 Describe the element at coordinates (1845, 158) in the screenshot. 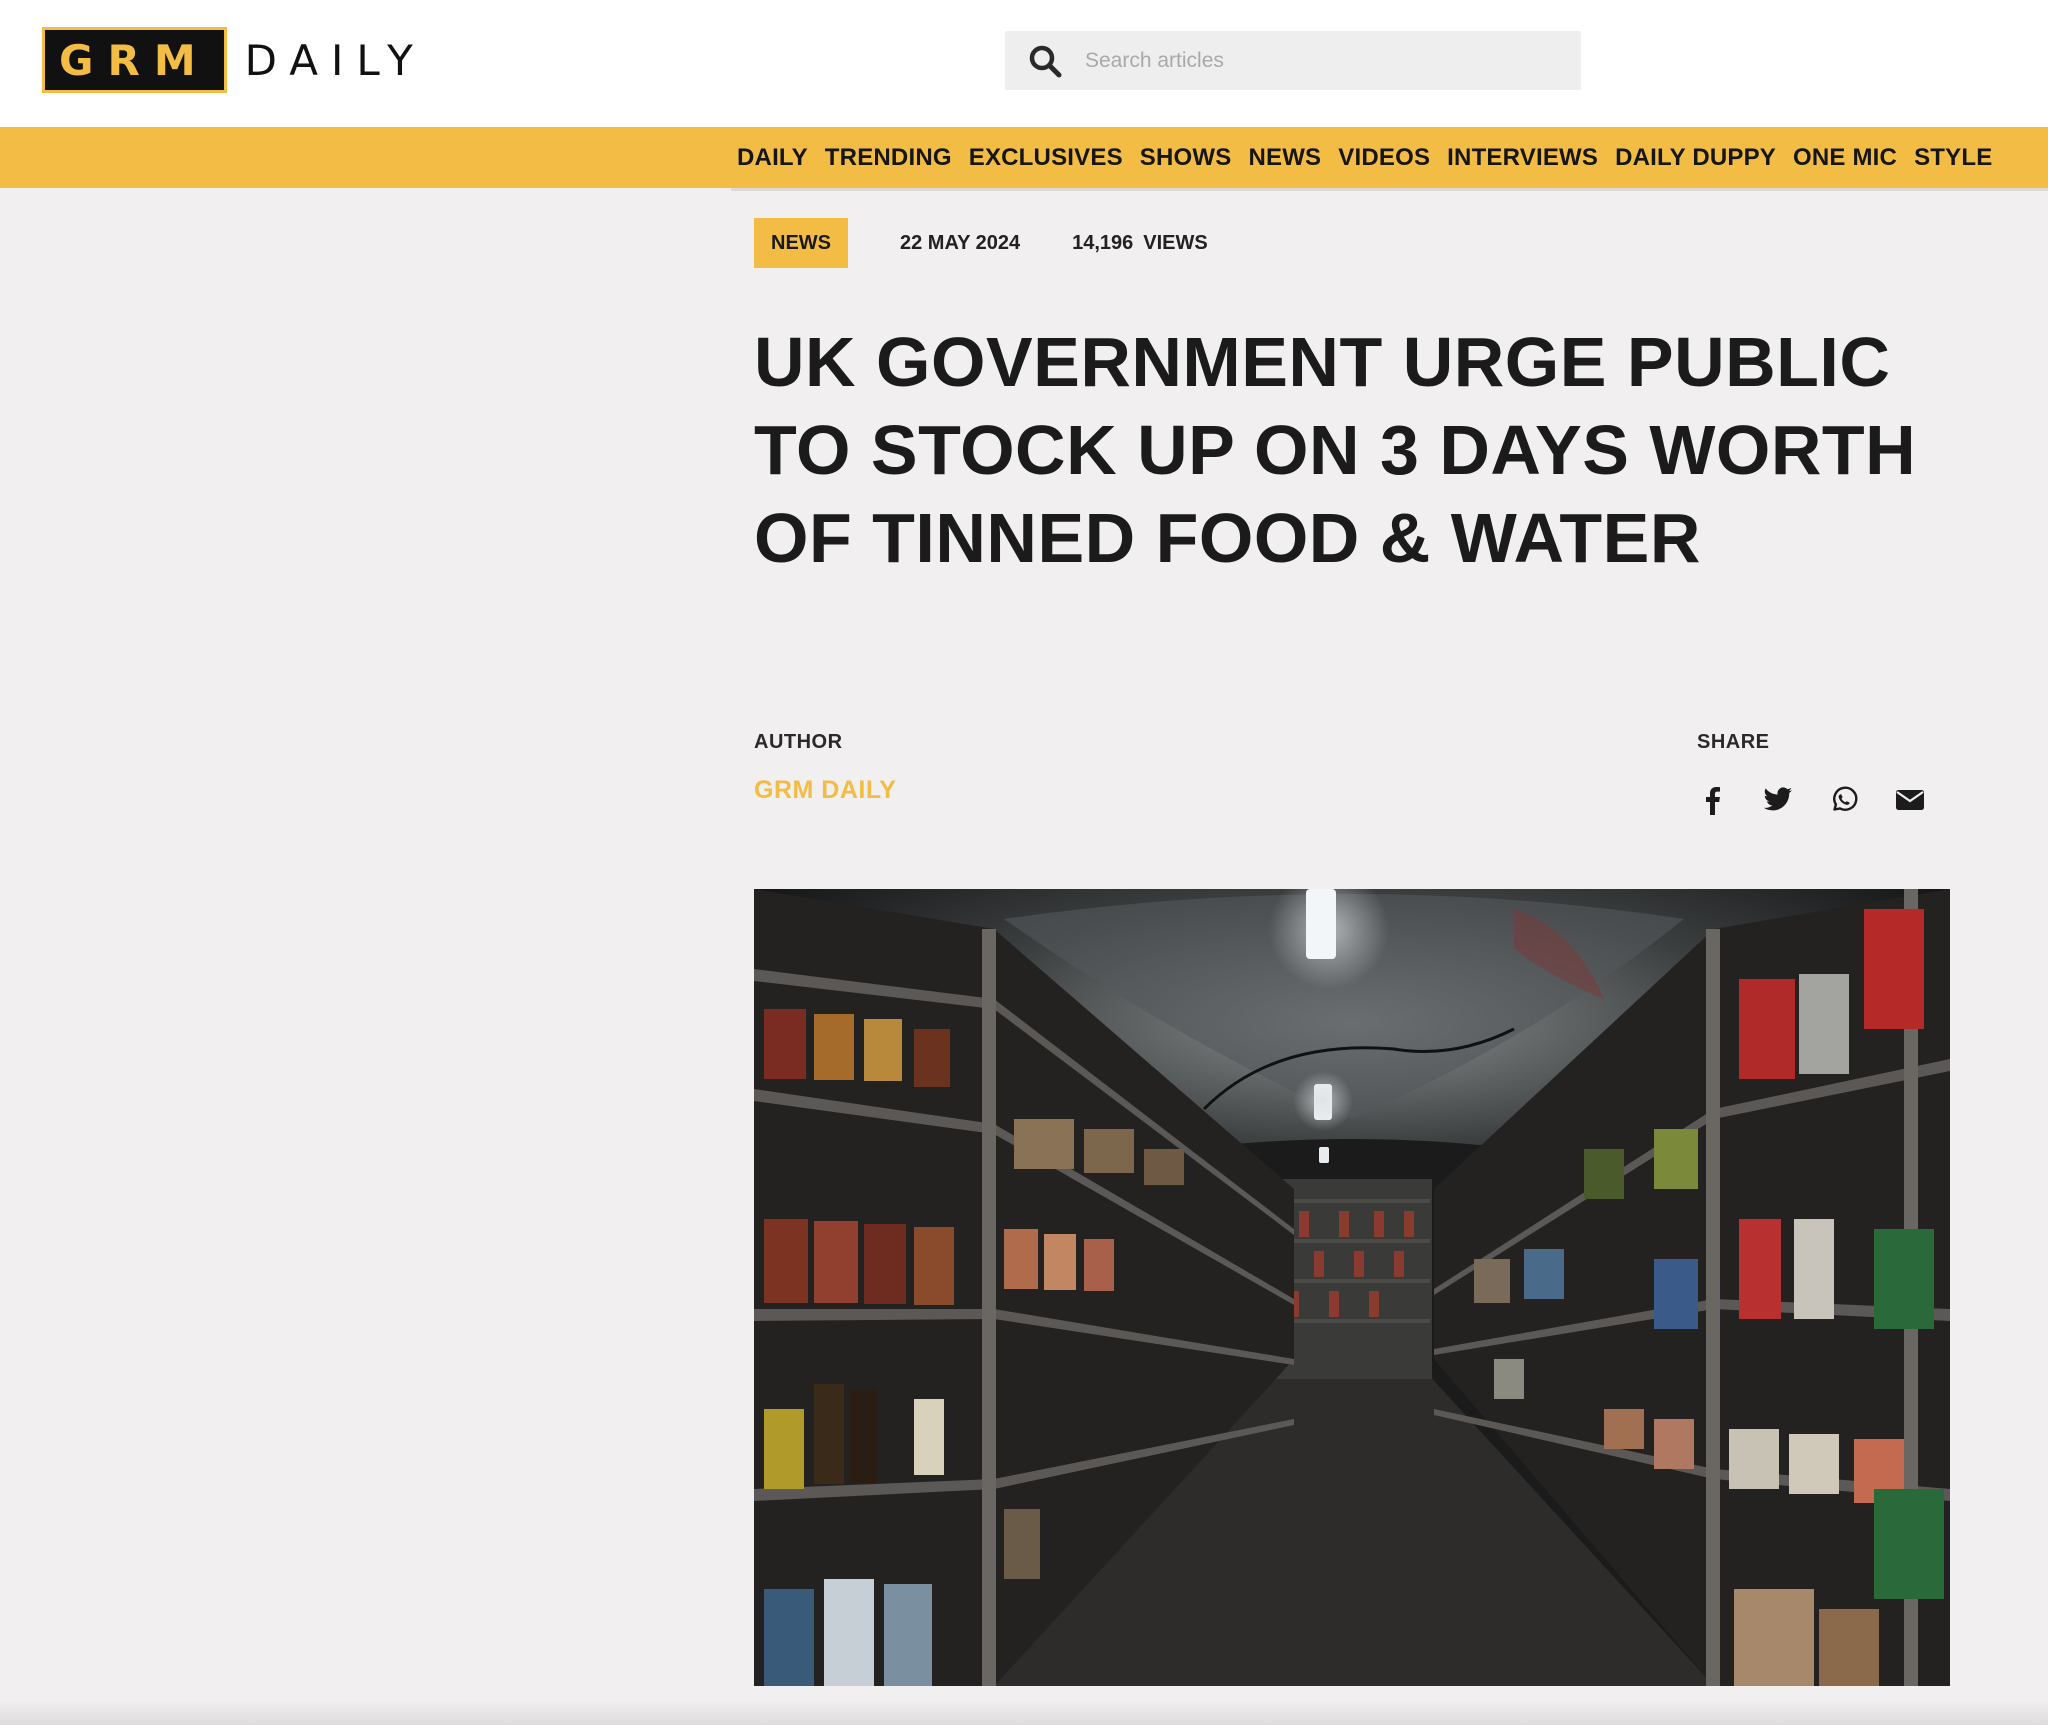

I see `nav-item-one-mic: ONE MIC` at that location.